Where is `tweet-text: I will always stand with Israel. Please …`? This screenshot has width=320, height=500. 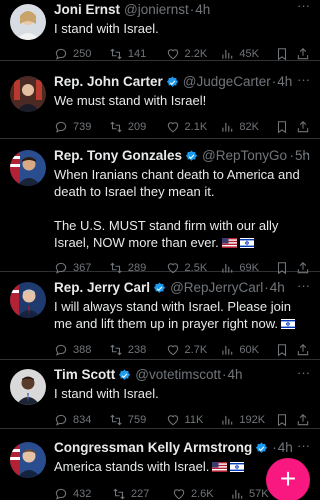
tweet-text: I will always stand with Israel. Please … is located at coordinates (182, 315).